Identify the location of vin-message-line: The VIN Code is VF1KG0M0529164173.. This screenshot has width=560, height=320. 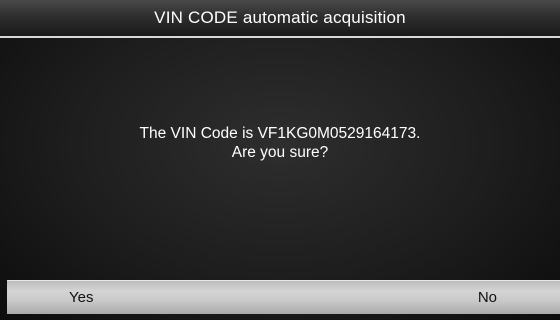
(280, 133).